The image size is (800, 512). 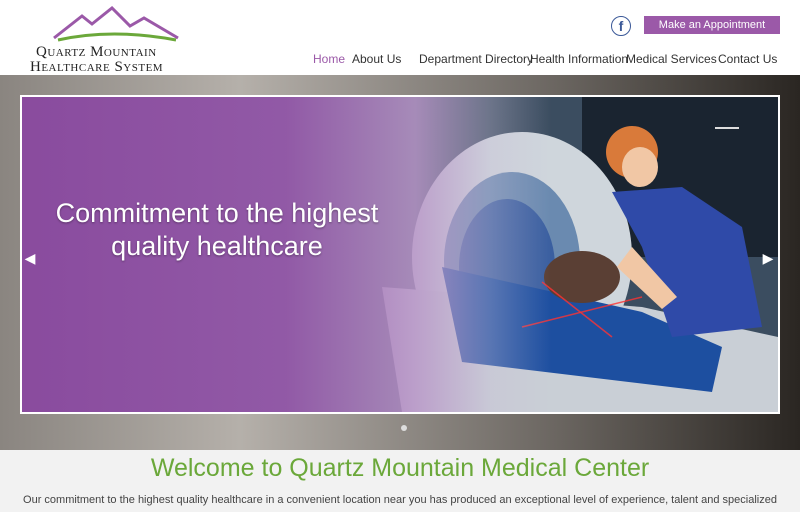 I want to click on nav-item-about-us: About Us, so click(x=376, y=59).